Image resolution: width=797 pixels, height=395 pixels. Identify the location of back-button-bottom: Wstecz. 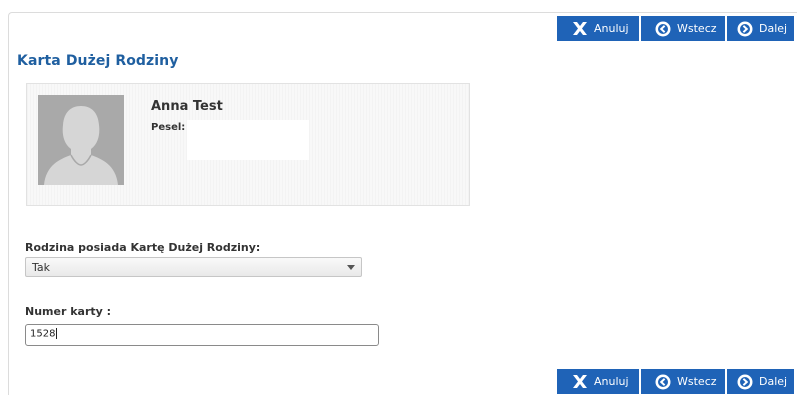
(683, 381).